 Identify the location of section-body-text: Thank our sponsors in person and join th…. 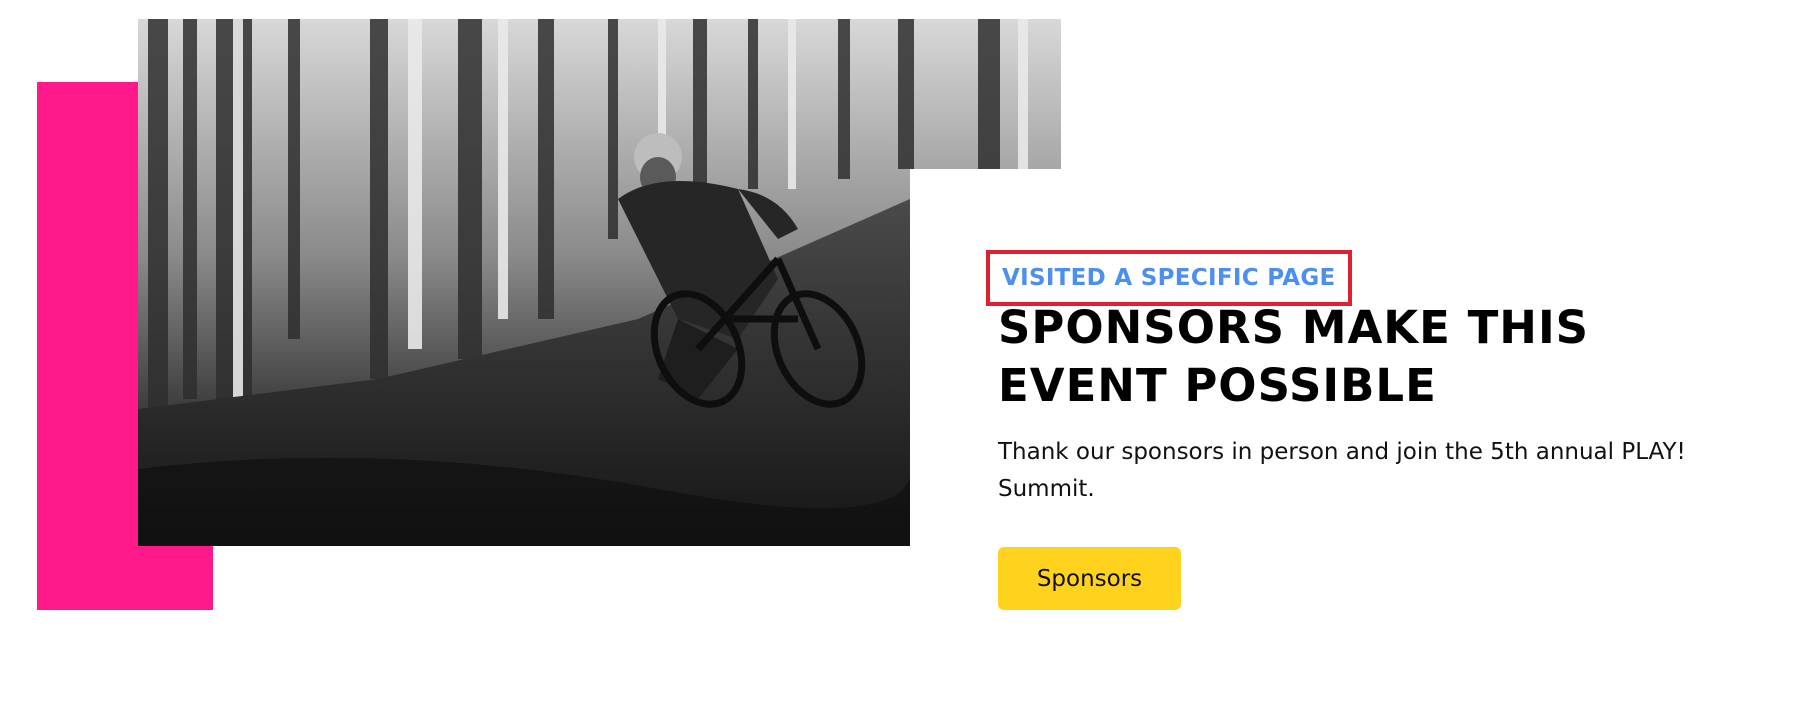
(1342, 470).